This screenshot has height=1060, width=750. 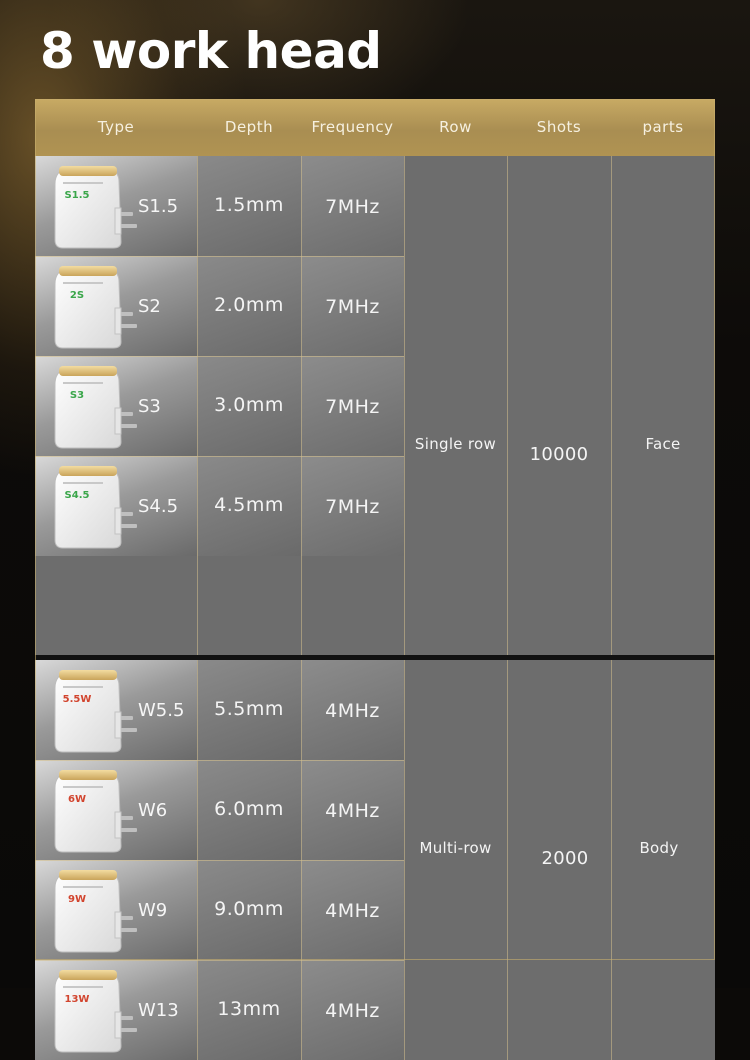 What do you see at coordinates (77, 195) in the screenshot?
I see `logo-text: S1.5` at bounding box center [77, 195].